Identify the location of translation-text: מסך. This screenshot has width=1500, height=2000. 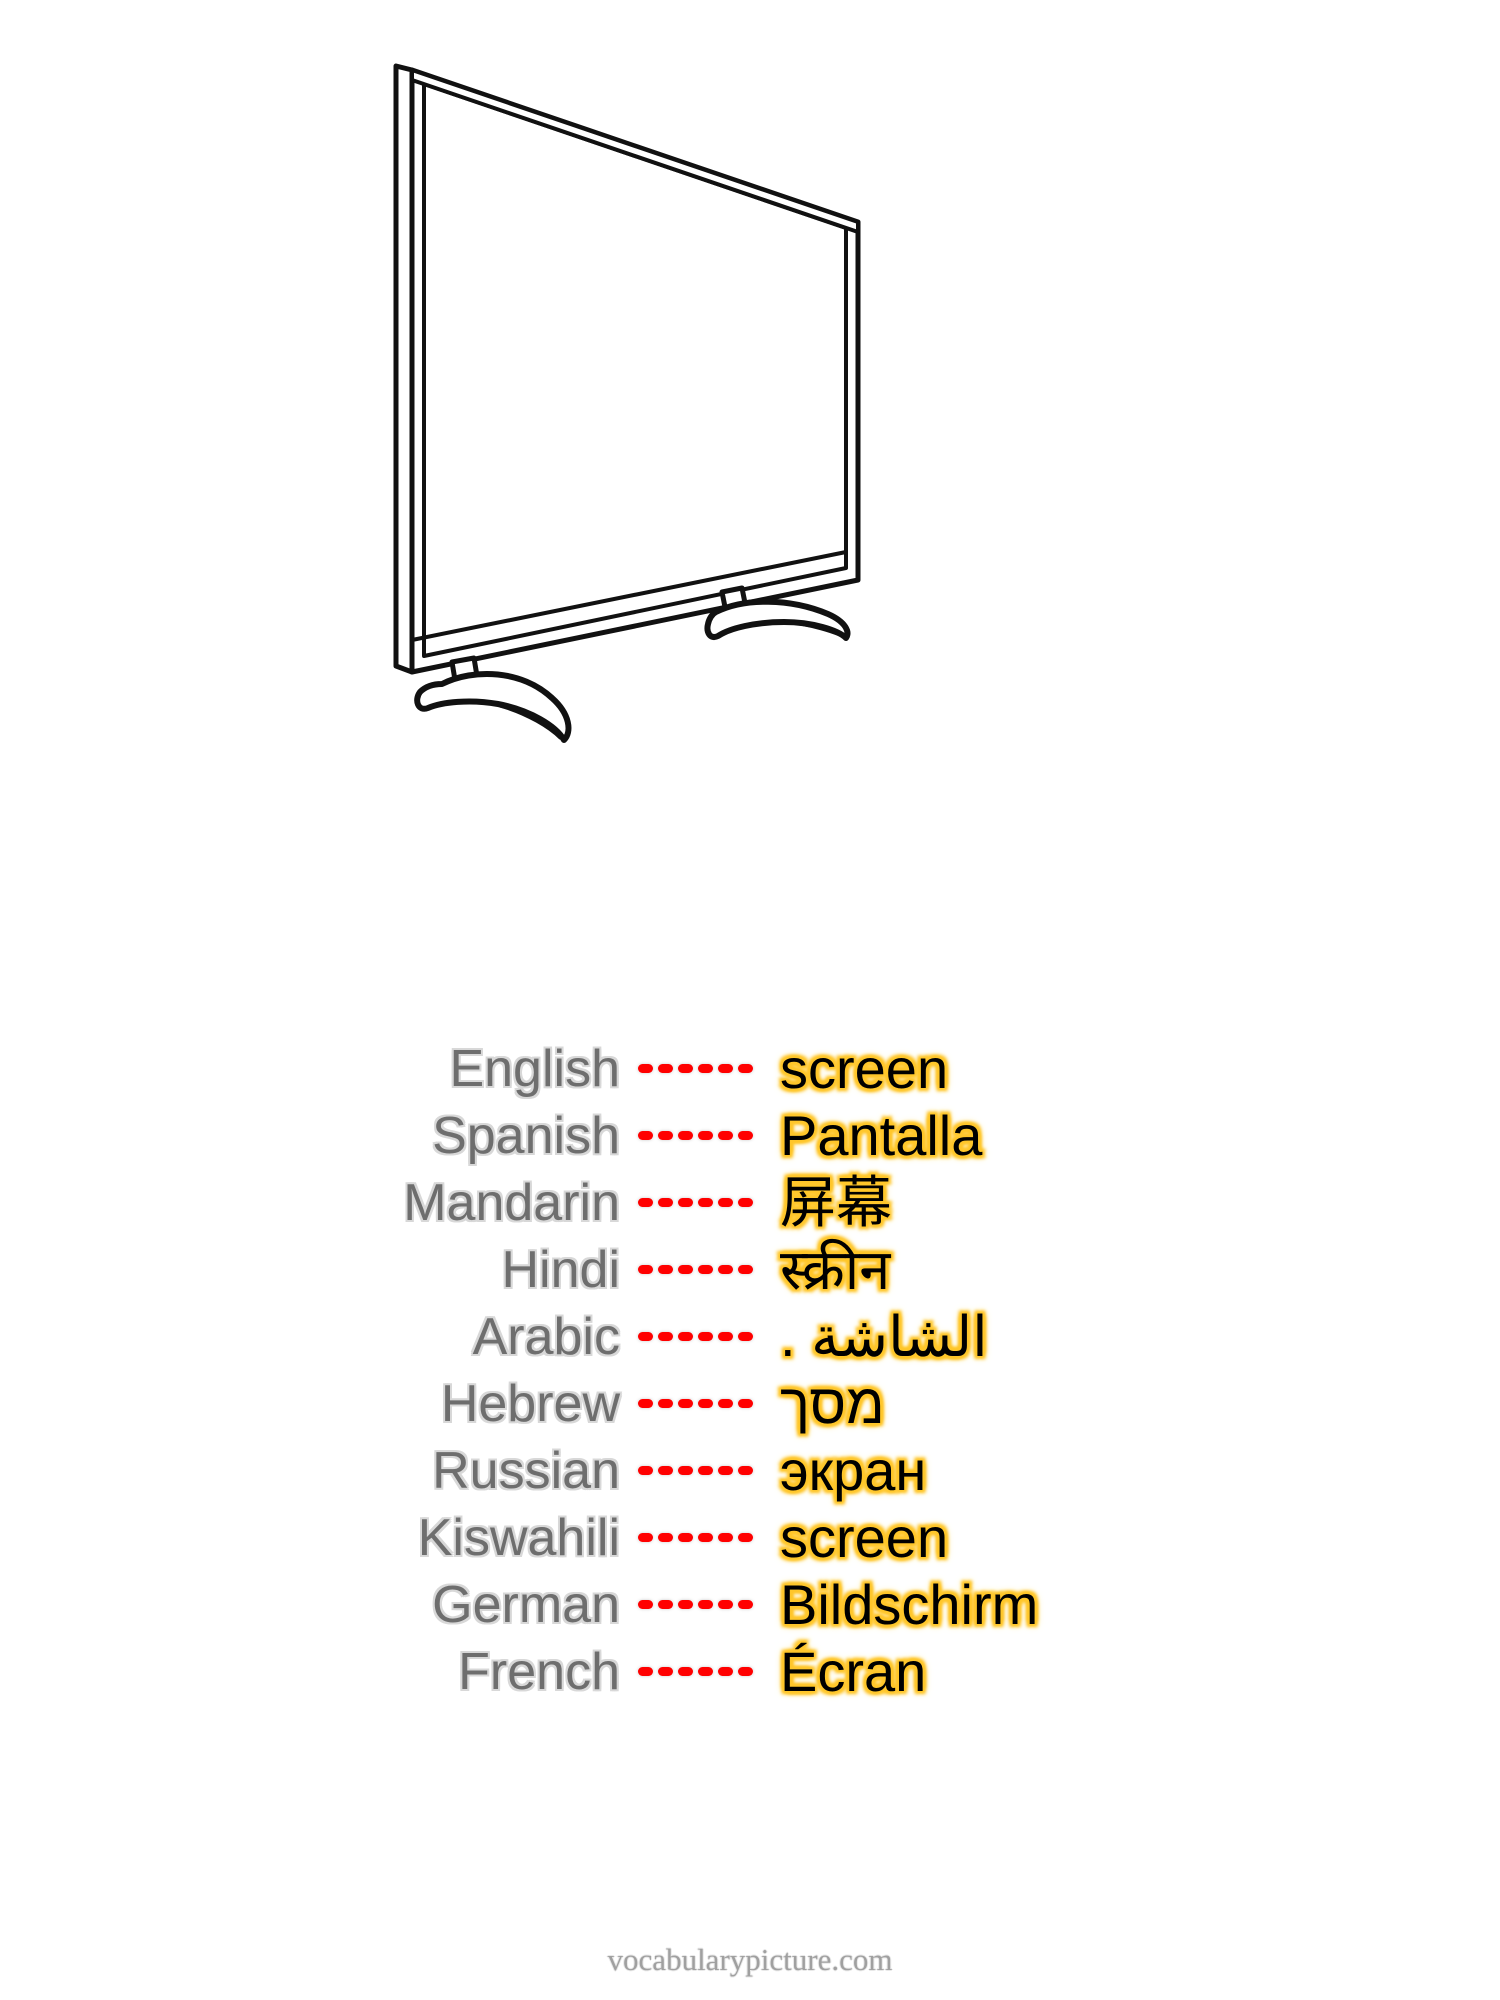
(832, 1403).